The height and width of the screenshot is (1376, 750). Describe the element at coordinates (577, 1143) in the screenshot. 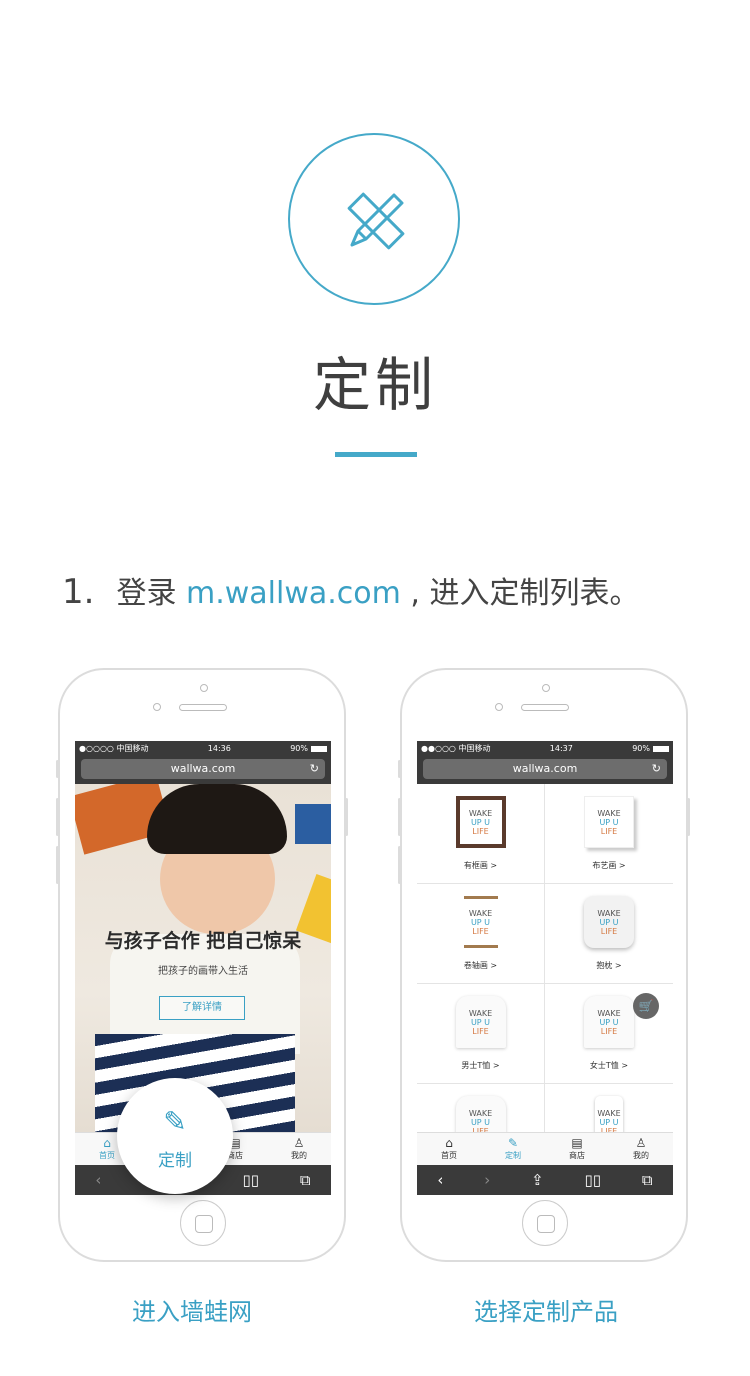

I see `shop-icon: ▤` at that location.